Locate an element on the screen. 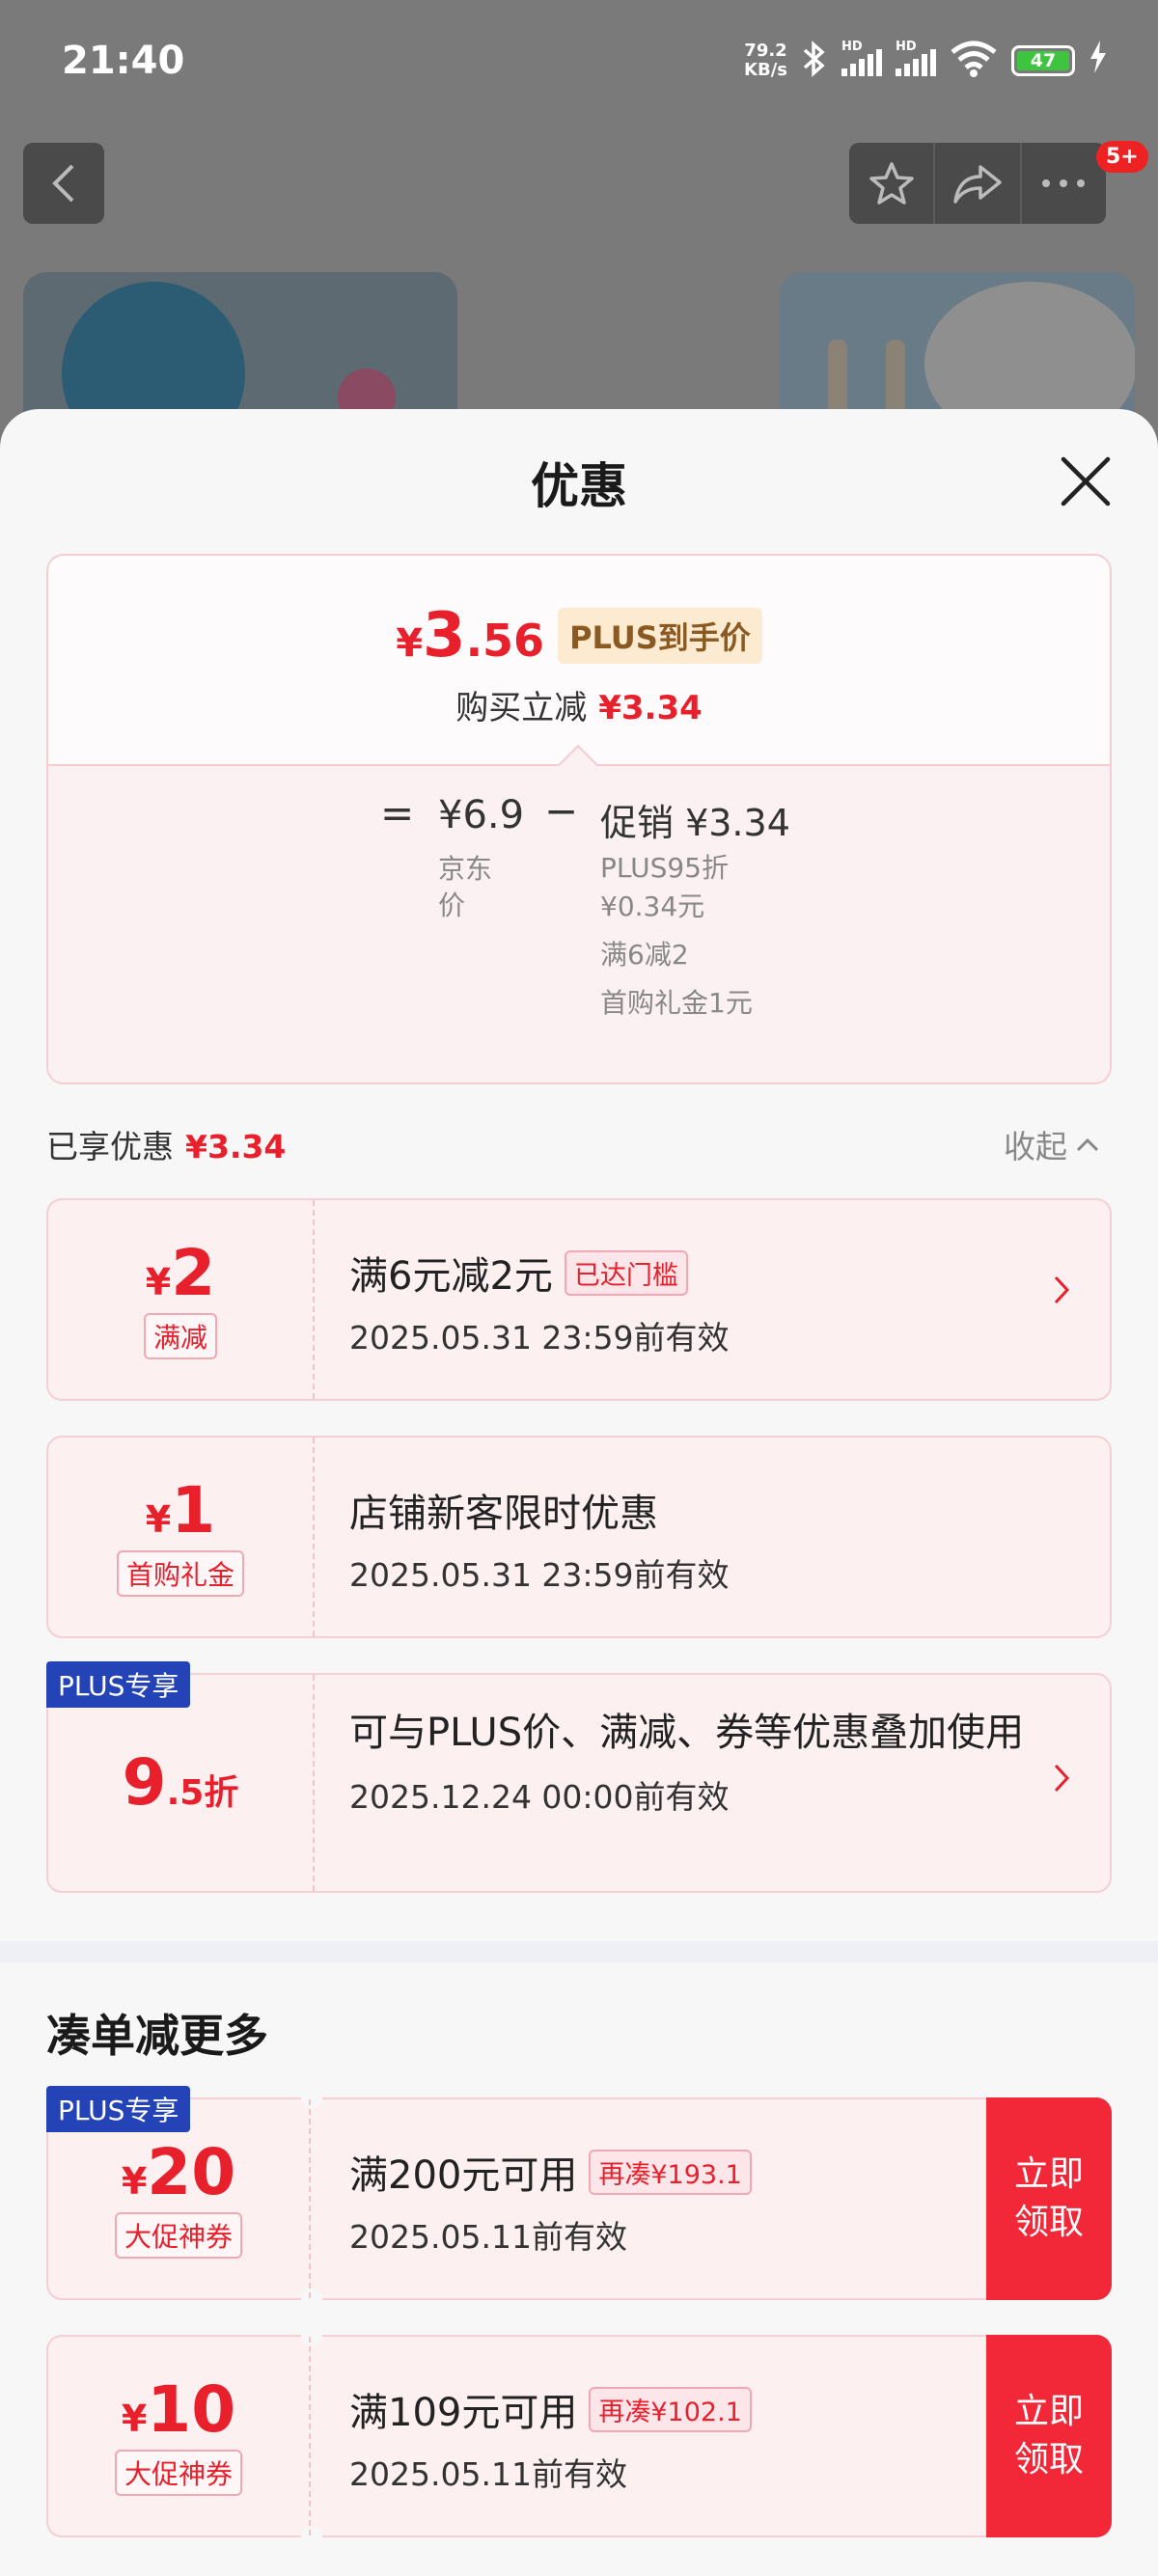 The image size is (1158, 2576). share-icon is located at coordinates (977, 185).